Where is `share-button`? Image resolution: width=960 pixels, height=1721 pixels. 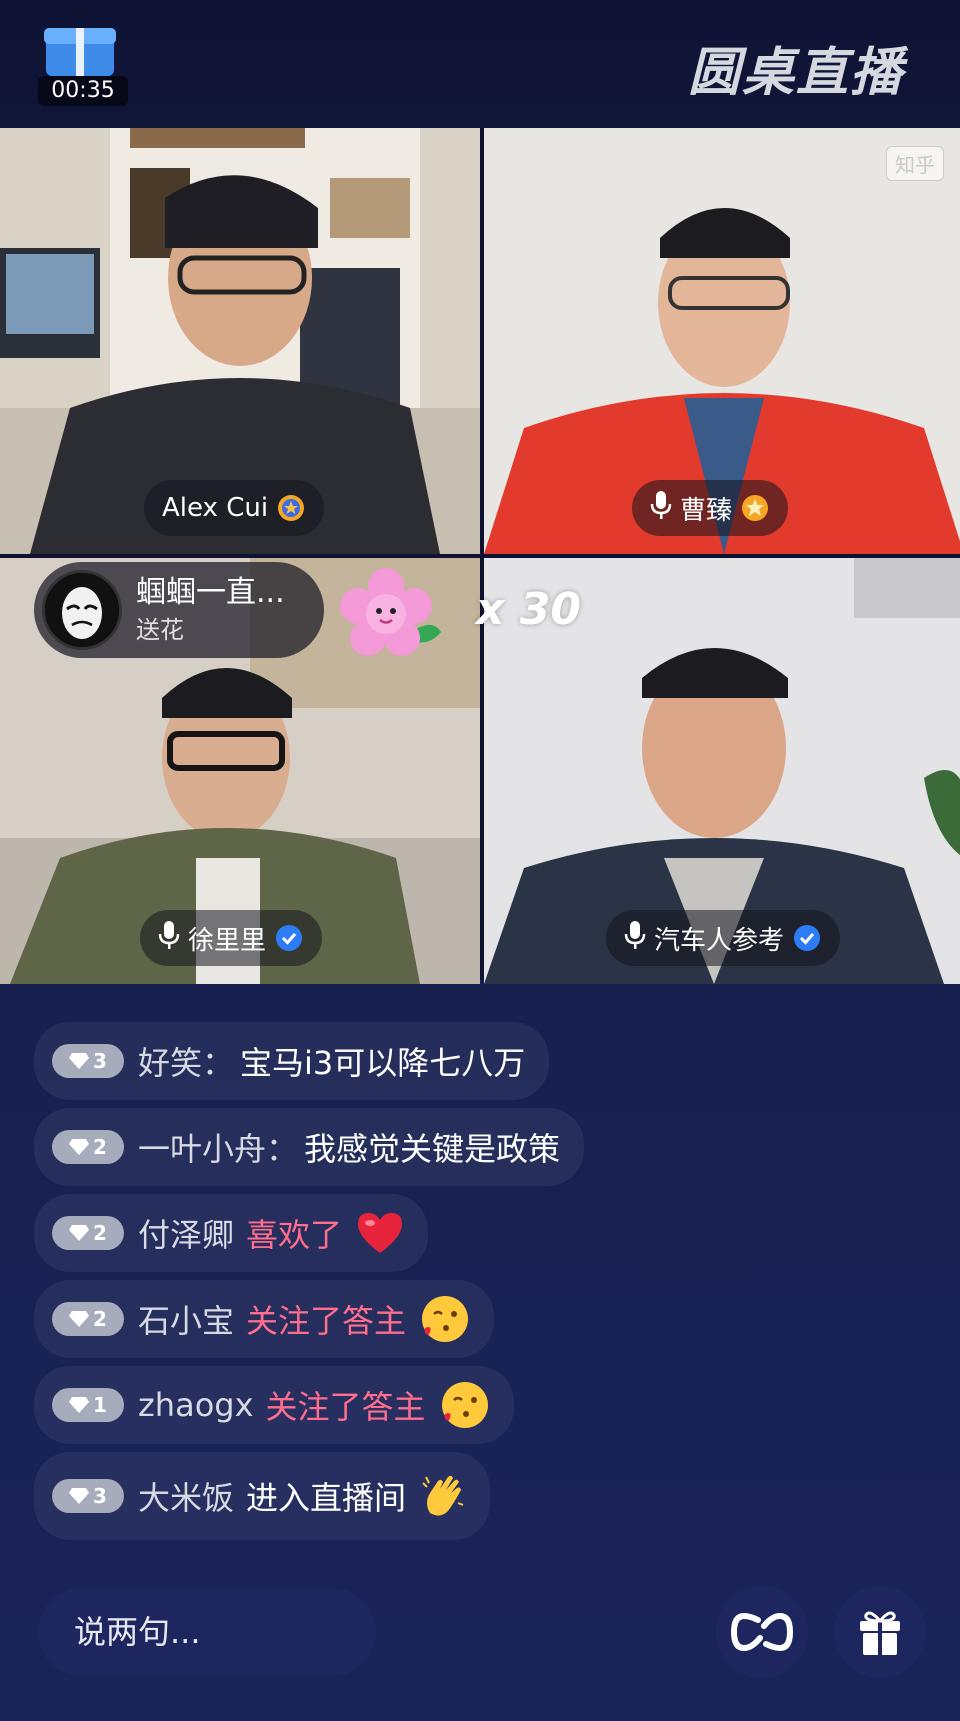
share-button is located at coordinates (762, 1632).